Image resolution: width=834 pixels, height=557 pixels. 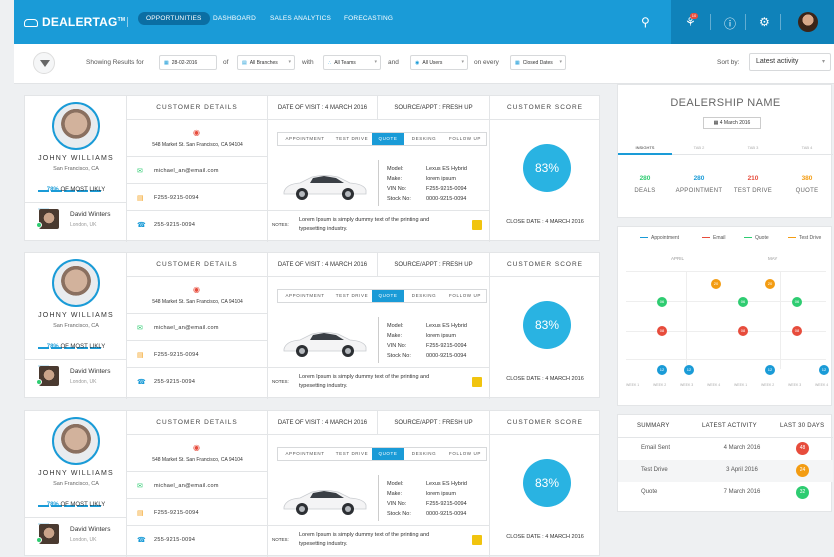 What do you see at coordinates (74, 22) in the screenshot?
I see `logo: DEALERTAGTM` at bounding box center [74, 22].